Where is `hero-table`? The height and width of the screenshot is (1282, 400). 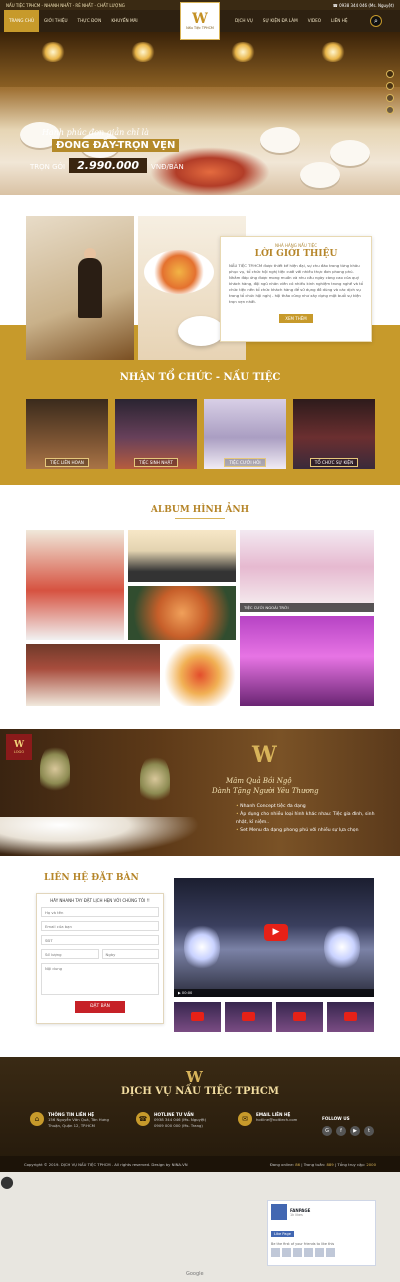
hero-table is located at coordinates (350, 153).